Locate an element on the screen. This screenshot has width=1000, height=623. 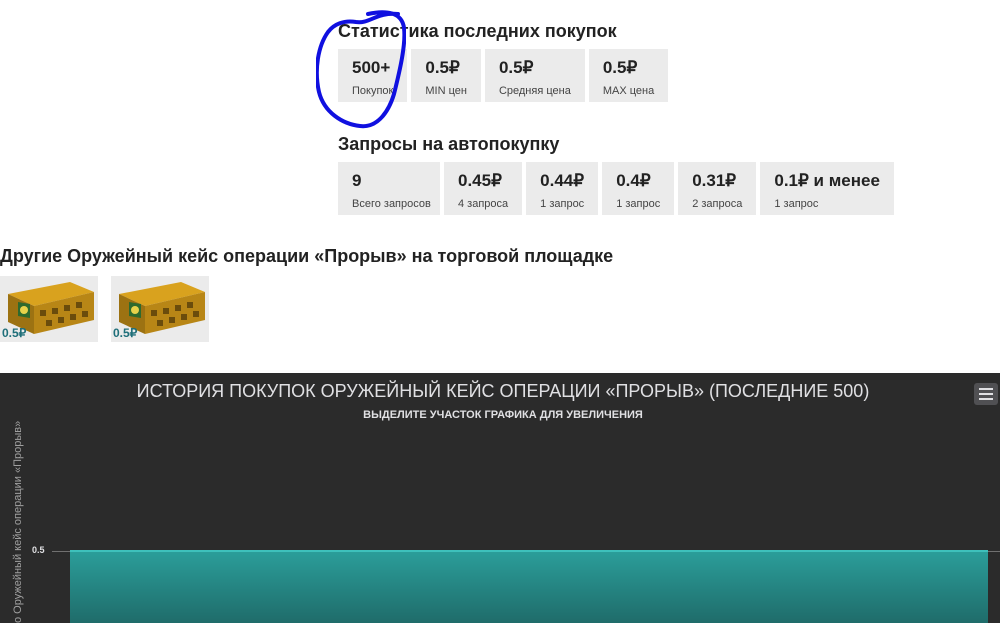
stat-label: Всего запросов is located at coordinates (391, 204).